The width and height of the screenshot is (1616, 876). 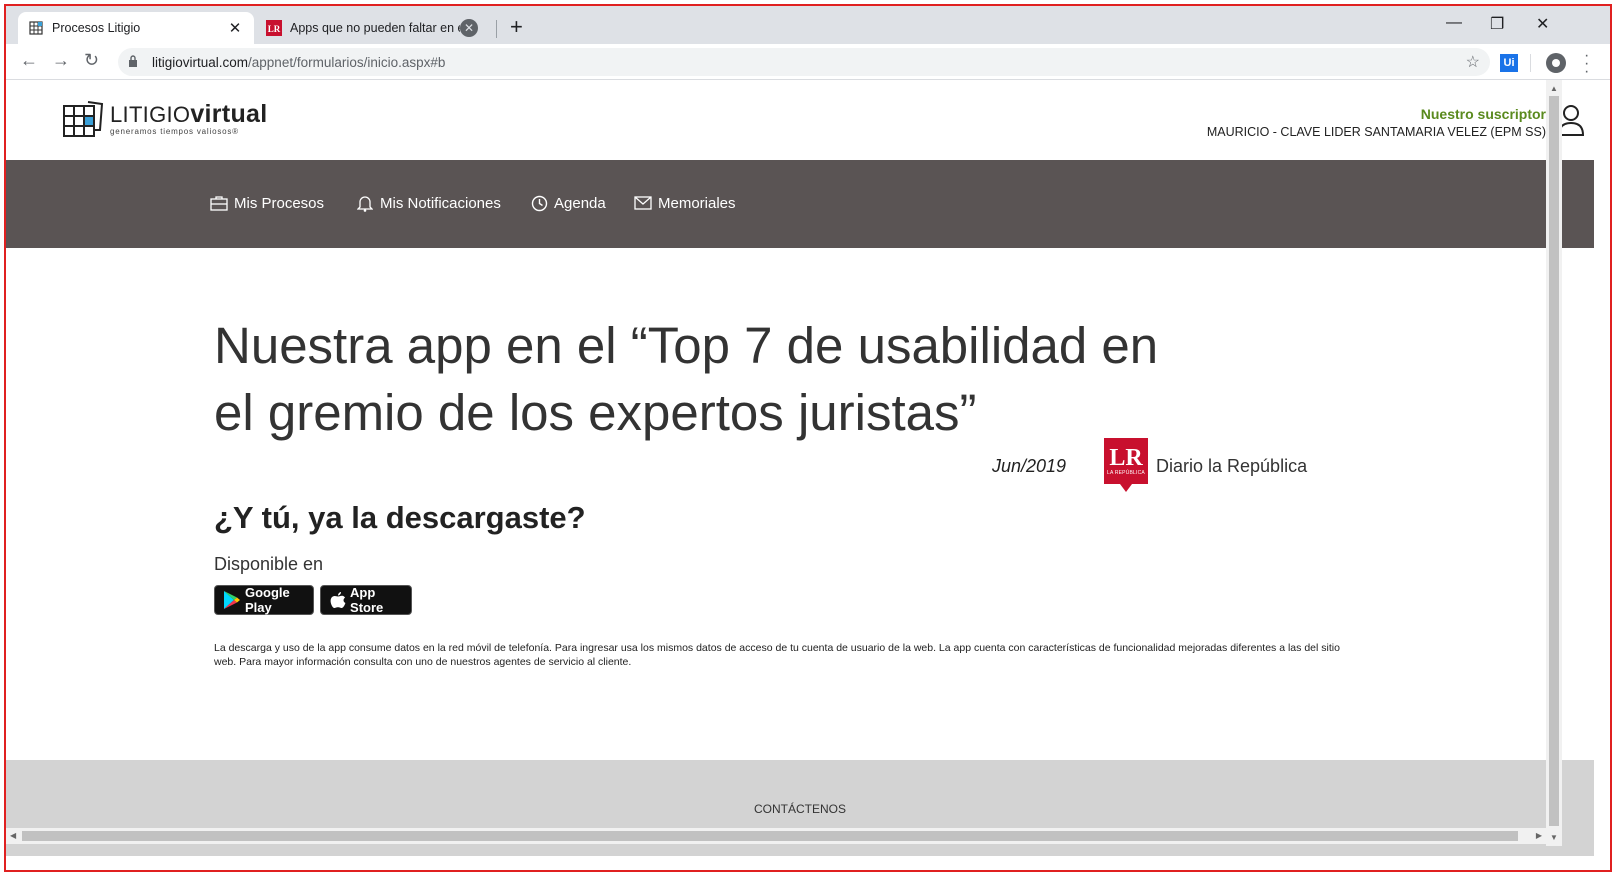 What do you see at coordinates (84, 120) in the screenshot?
I see `logo-grid-icon` at bounding box center [84, 120].